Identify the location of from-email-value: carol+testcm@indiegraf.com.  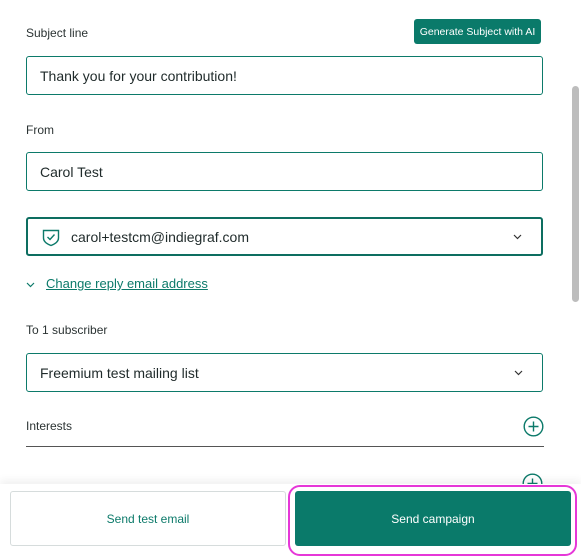
(160, 236).